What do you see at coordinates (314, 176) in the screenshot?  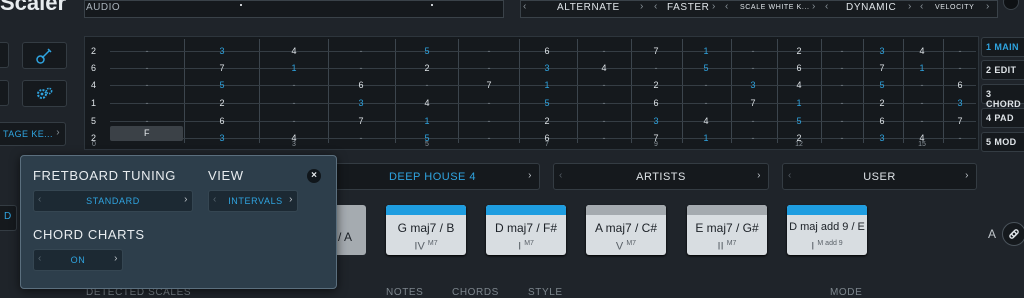 I see `close-button: ×` at bounding box center [314, 176].